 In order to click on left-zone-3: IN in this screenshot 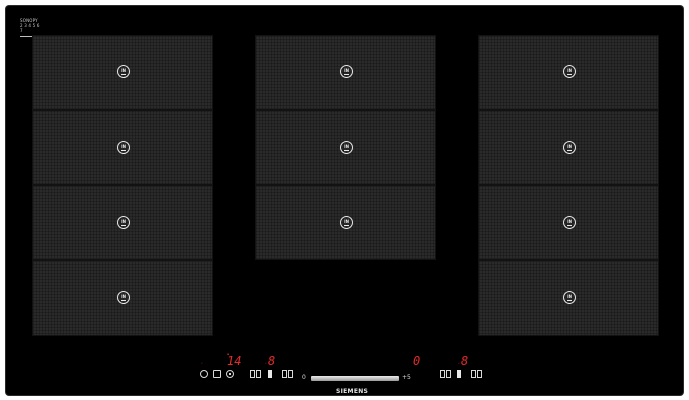, I will do `click(122, 222)`.